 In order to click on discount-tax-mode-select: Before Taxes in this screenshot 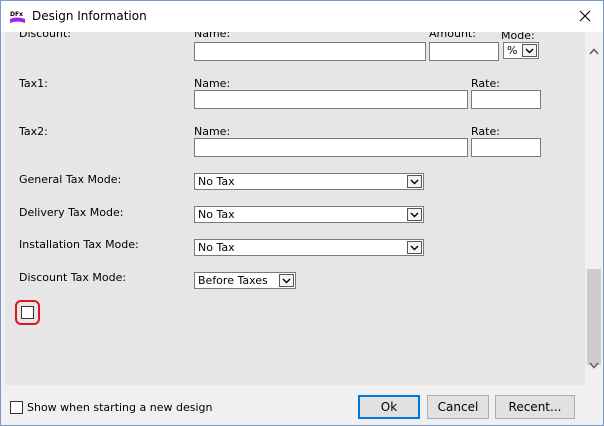, I will do `click(245, 280)`.